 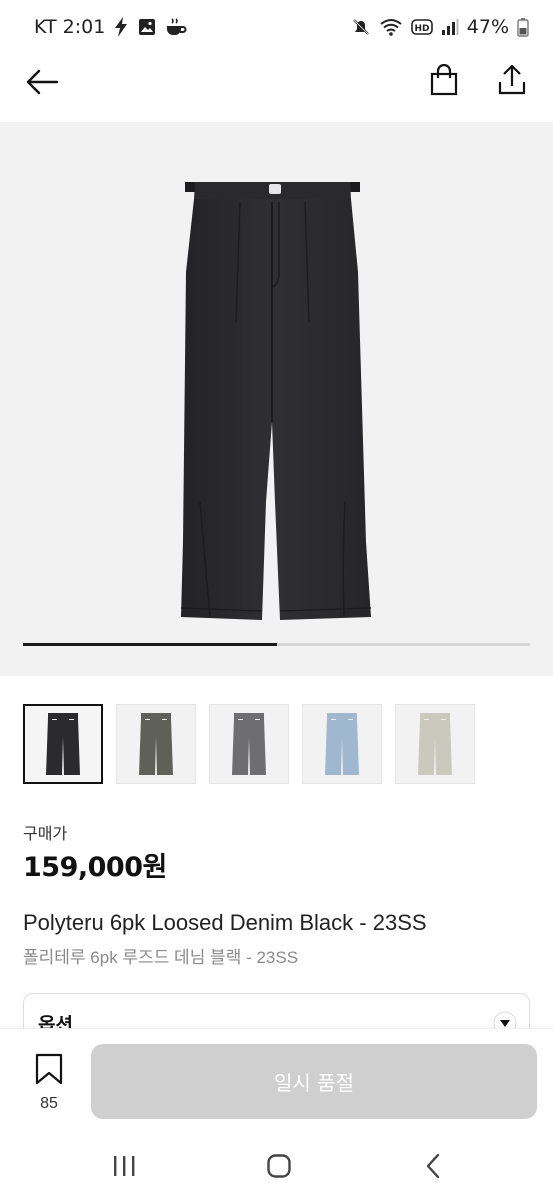 What do you see at coordinates (440, 27) in the screenshot?
I see `status-right: HD 47%` at bounding box center [440, 27].